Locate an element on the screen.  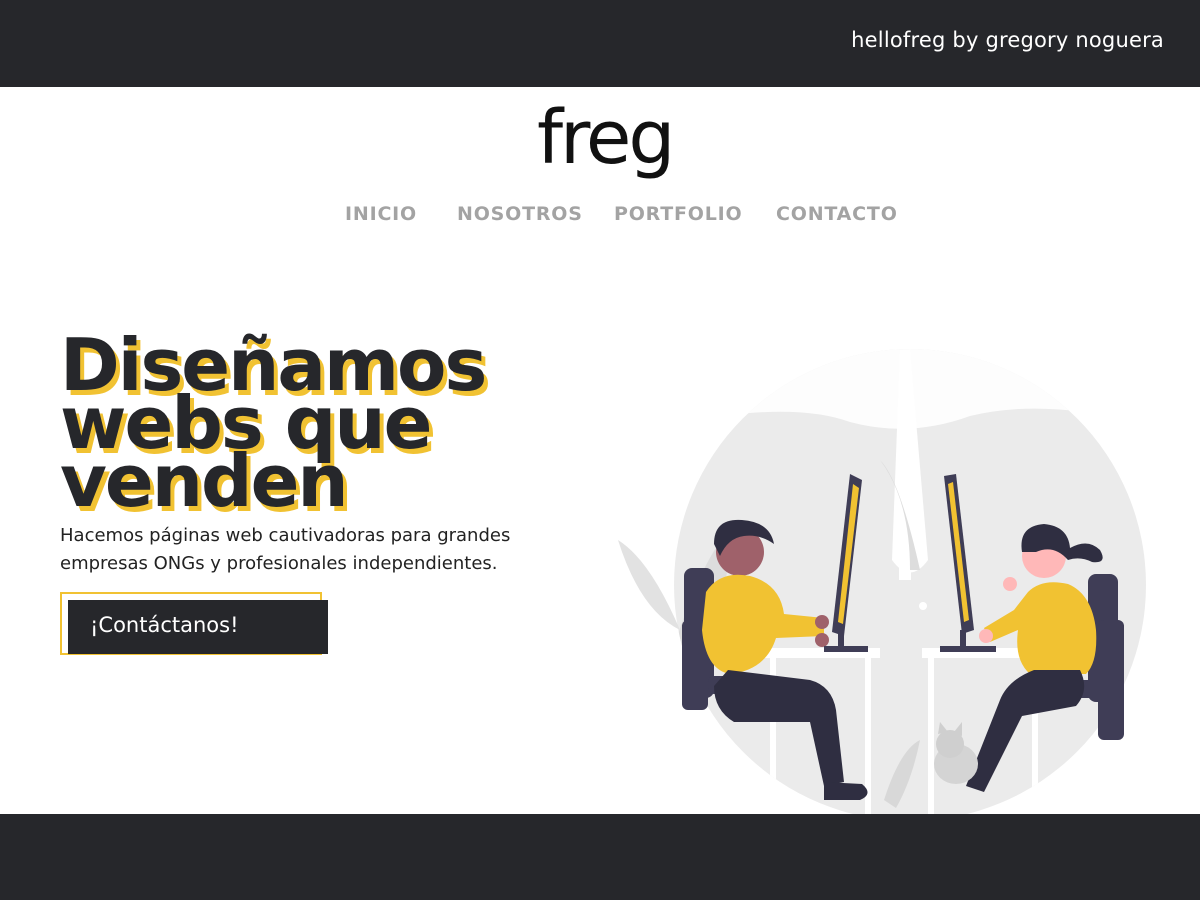
author-credit: hellofreg by gregory noguera is located at coordinates (1007, 40).